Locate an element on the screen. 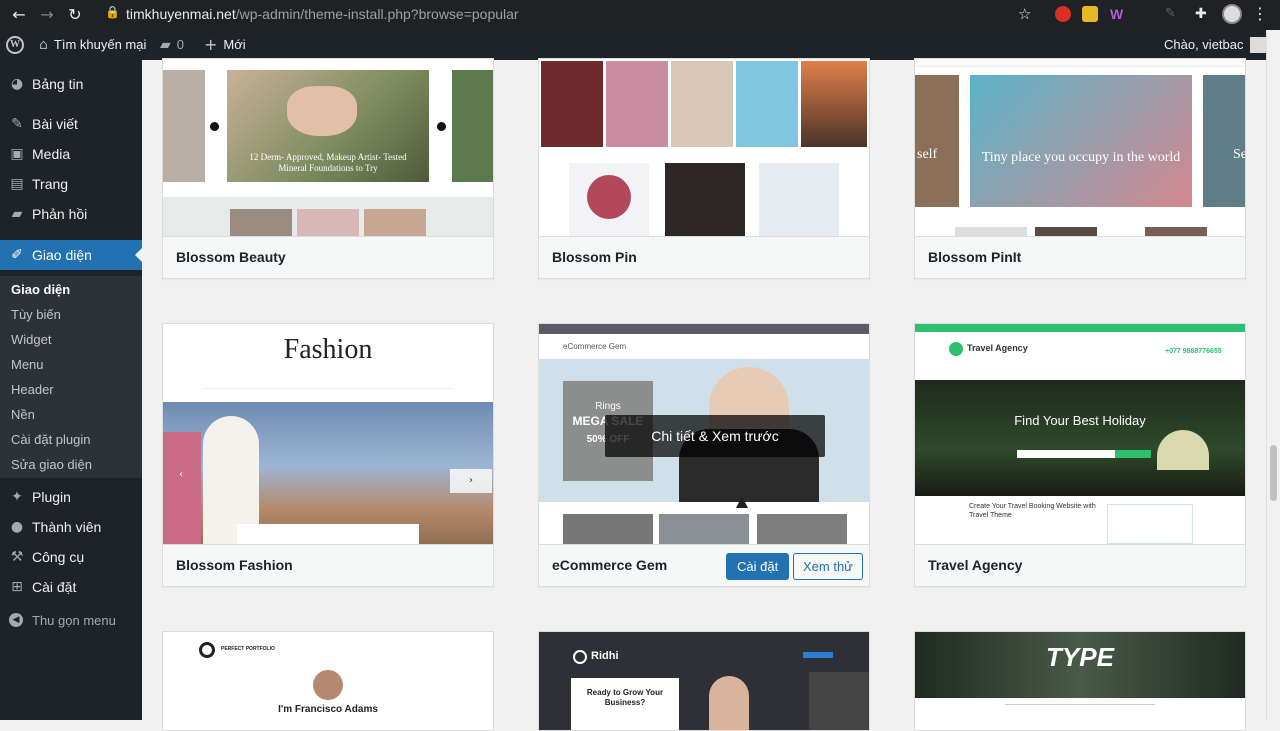 This screenshot has height=731, width=1280. menu-settings: ⊞ Cài đặt is located at coordinates (71, 587).